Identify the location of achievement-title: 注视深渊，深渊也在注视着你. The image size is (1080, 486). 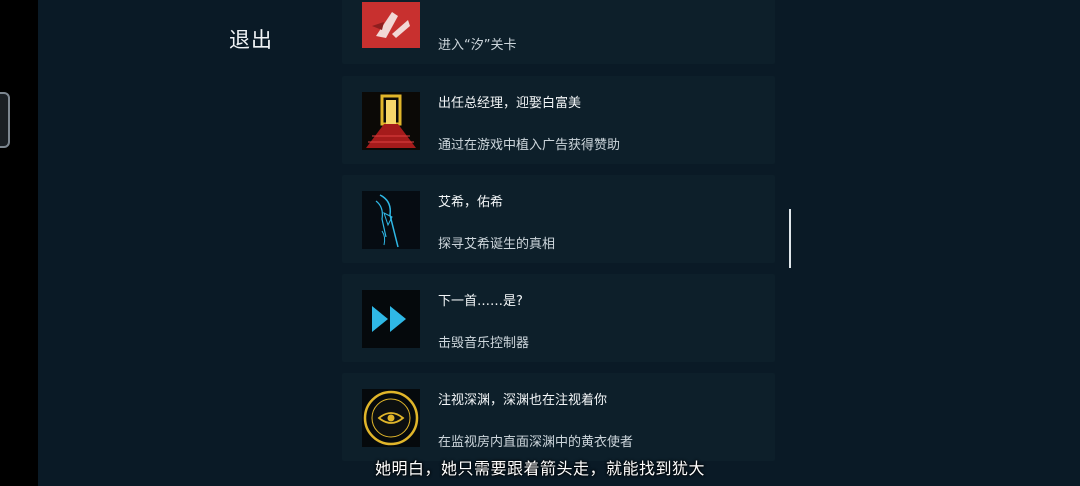
(523, 400).